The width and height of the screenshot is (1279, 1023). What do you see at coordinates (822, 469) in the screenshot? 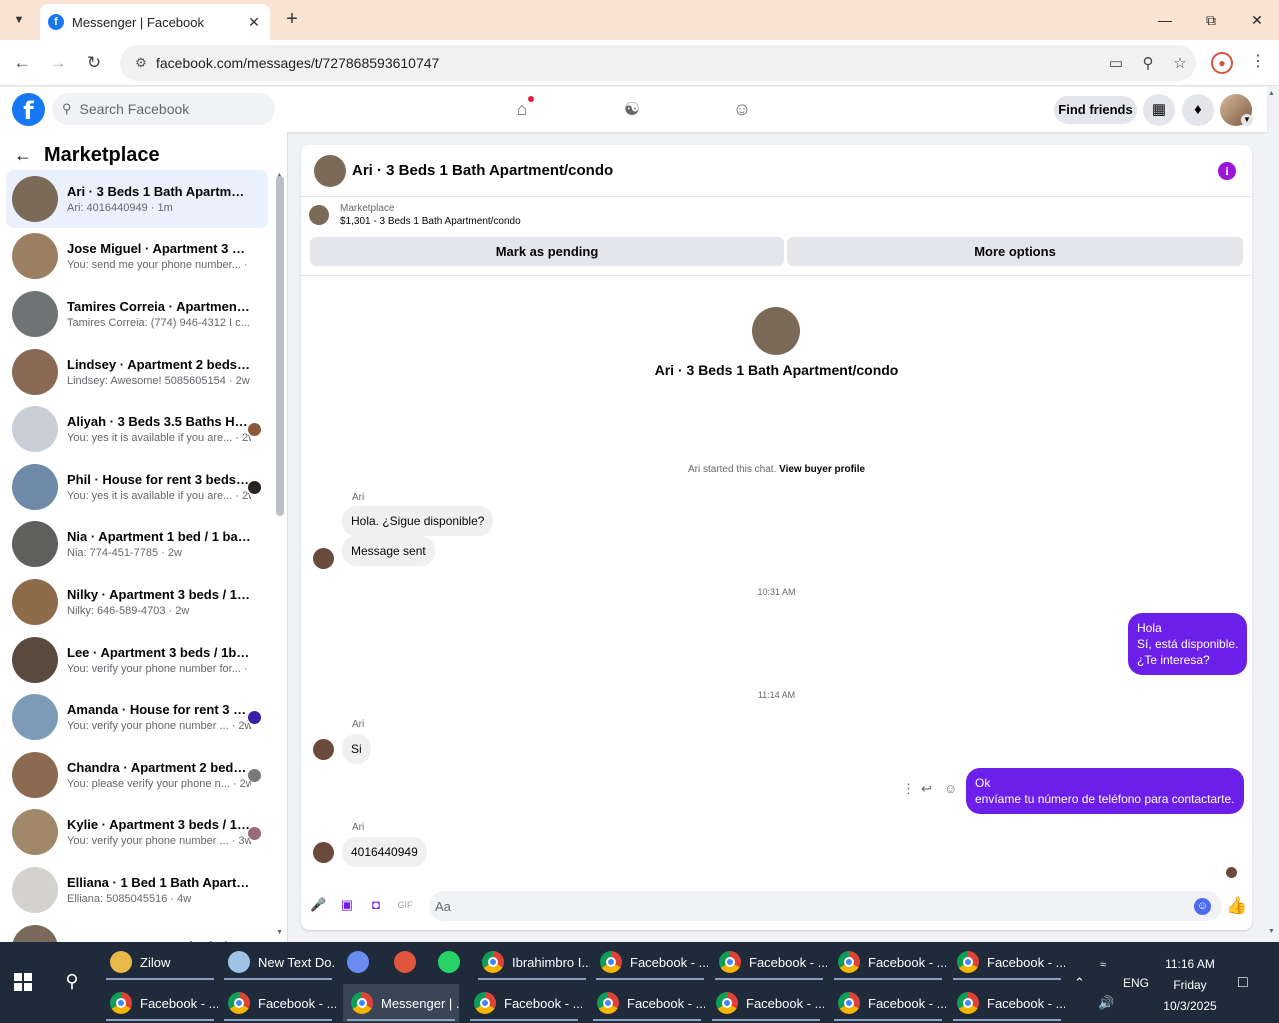
I see `view-buyer-profile-link: View buyer profile` at bounding box center [822, 469].